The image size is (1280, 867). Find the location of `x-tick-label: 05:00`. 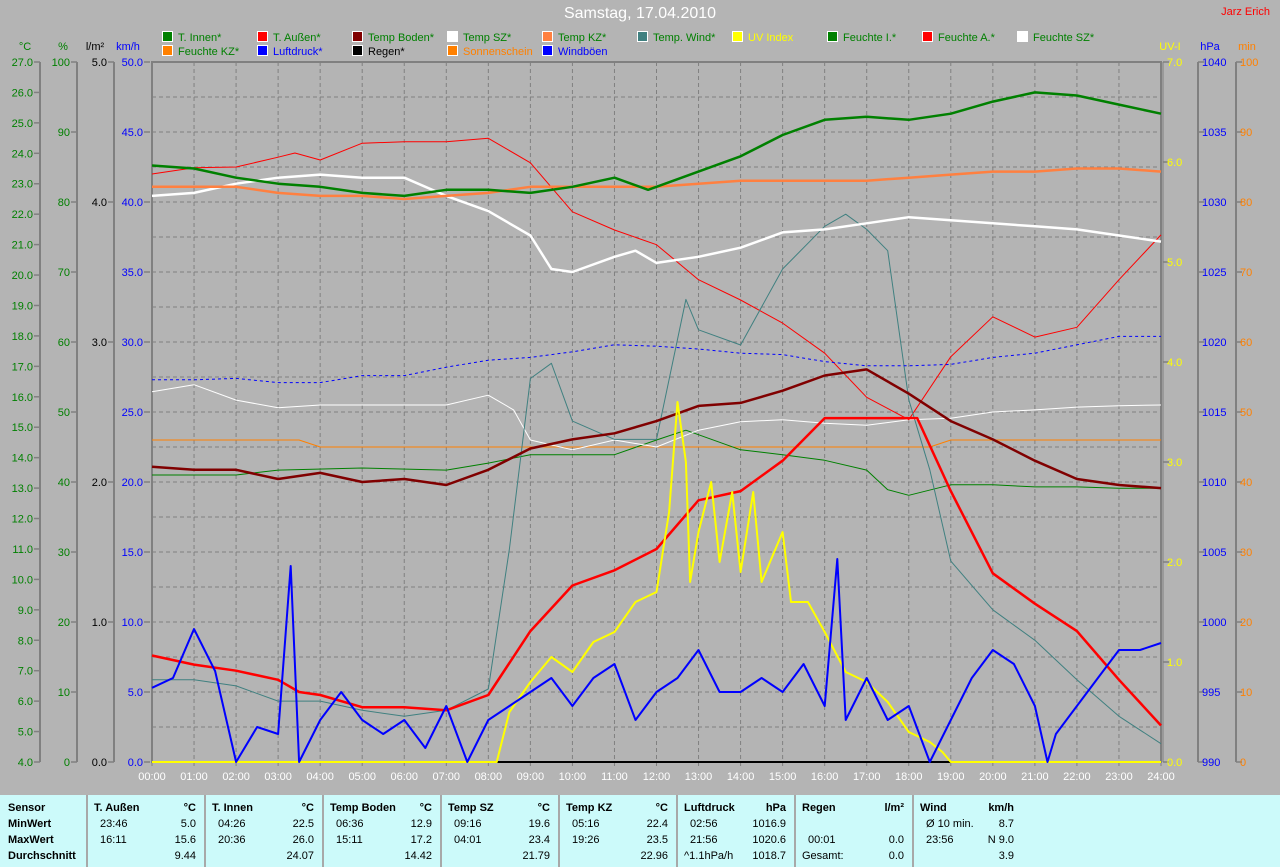

x-tick-label: 05:00 is located at coordinates (362, 777).